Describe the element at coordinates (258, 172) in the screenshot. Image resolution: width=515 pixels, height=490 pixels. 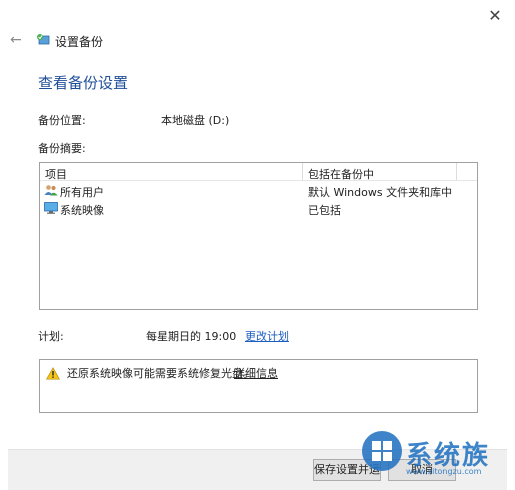
I see `table-header: 项目 包括在备份中` at that location.